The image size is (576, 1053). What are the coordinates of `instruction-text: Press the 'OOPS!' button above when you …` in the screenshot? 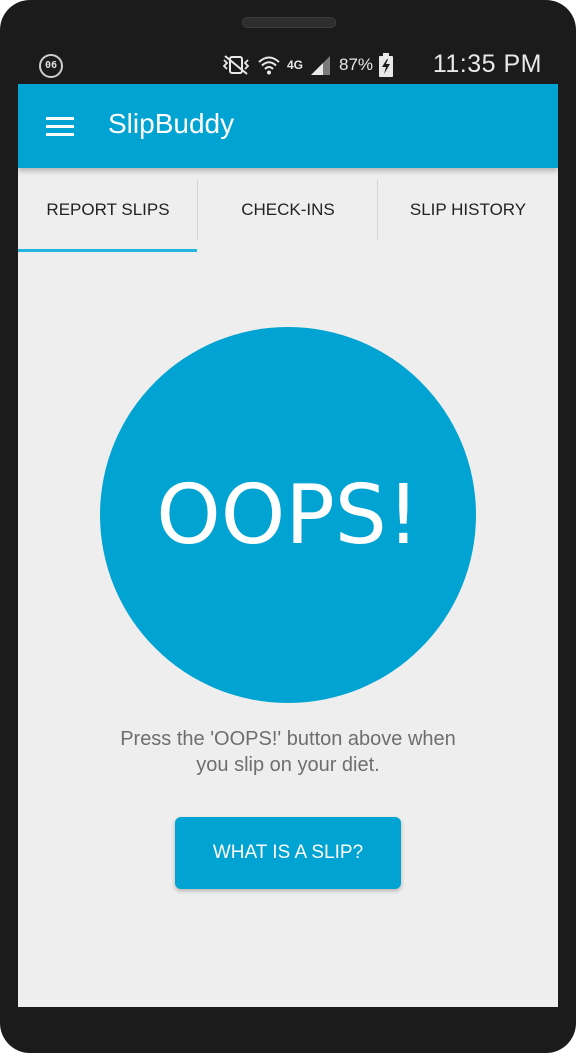 It's located at (288, 752).